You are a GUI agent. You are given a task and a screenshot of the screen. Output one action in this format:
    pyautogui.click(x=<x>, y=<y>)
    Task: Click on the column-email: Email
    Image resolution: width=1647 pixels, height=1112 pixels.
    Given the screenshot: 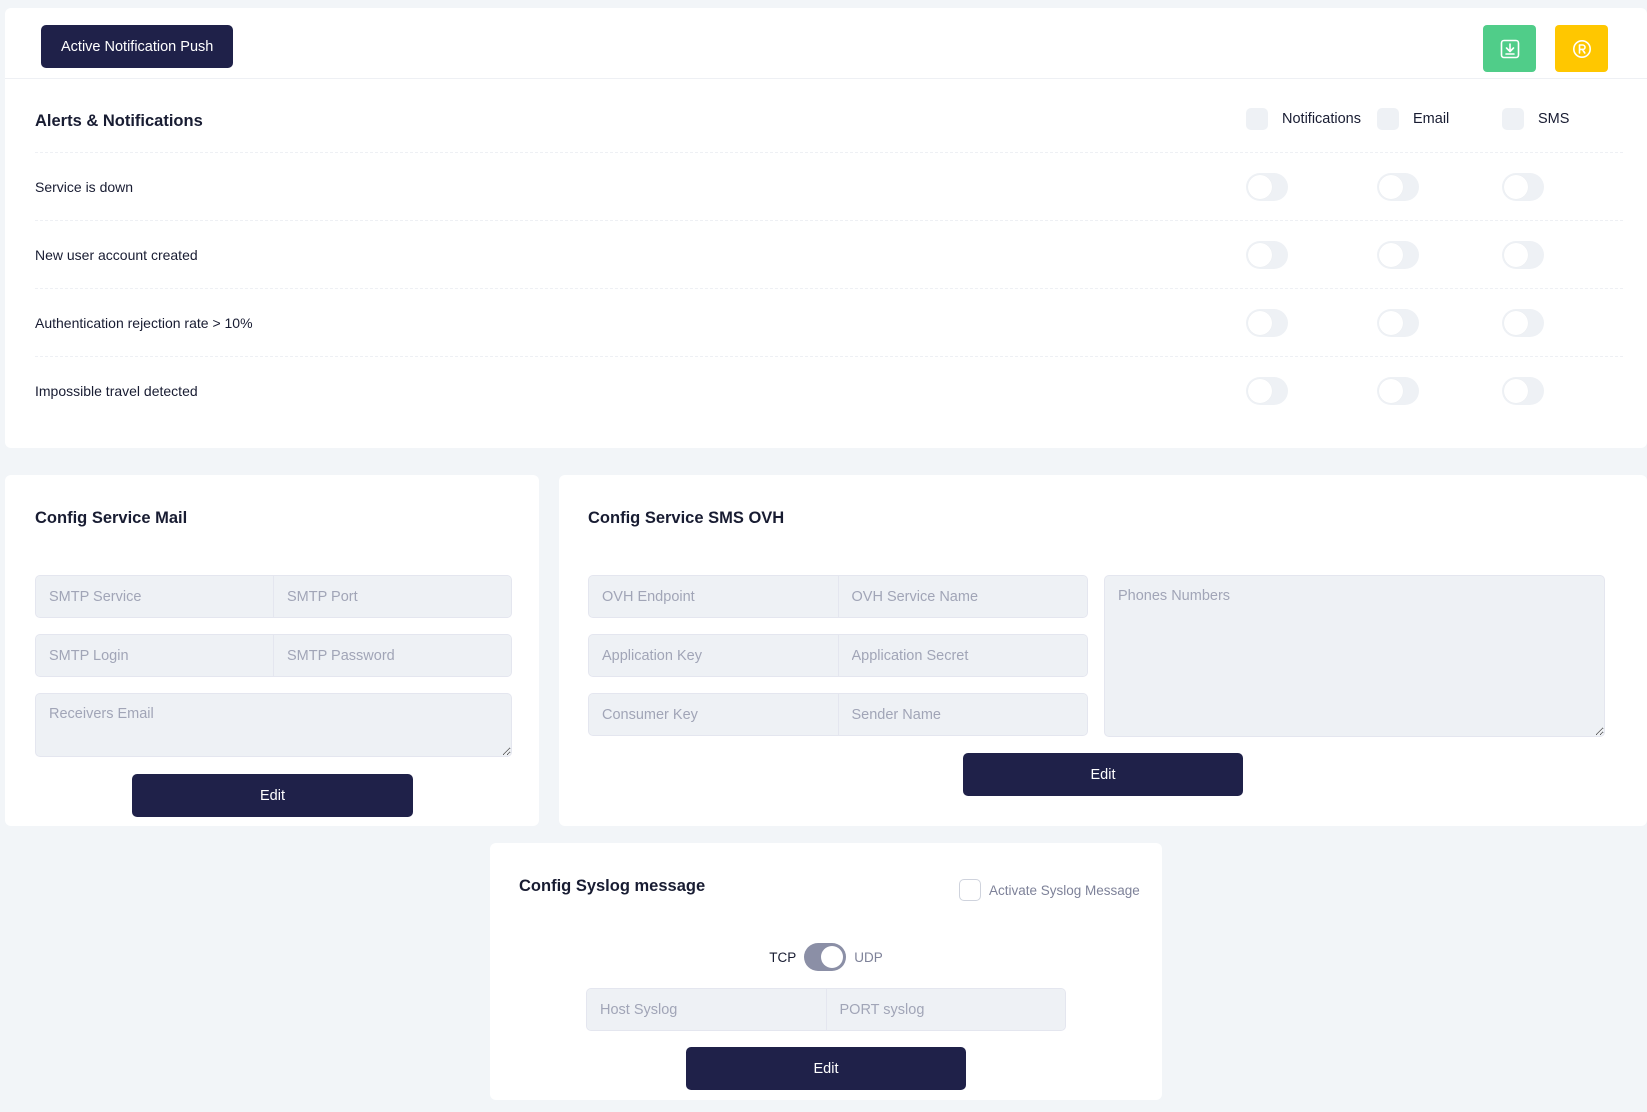 What is the action you would take?
    pyautogui.click(x=1413, y=119)
    